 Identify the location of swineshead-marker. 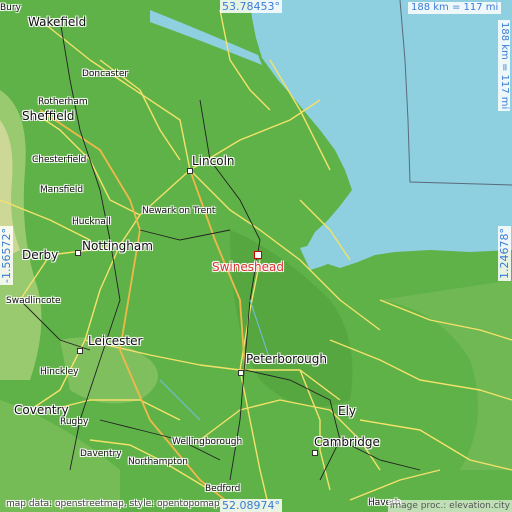
(258, 255).